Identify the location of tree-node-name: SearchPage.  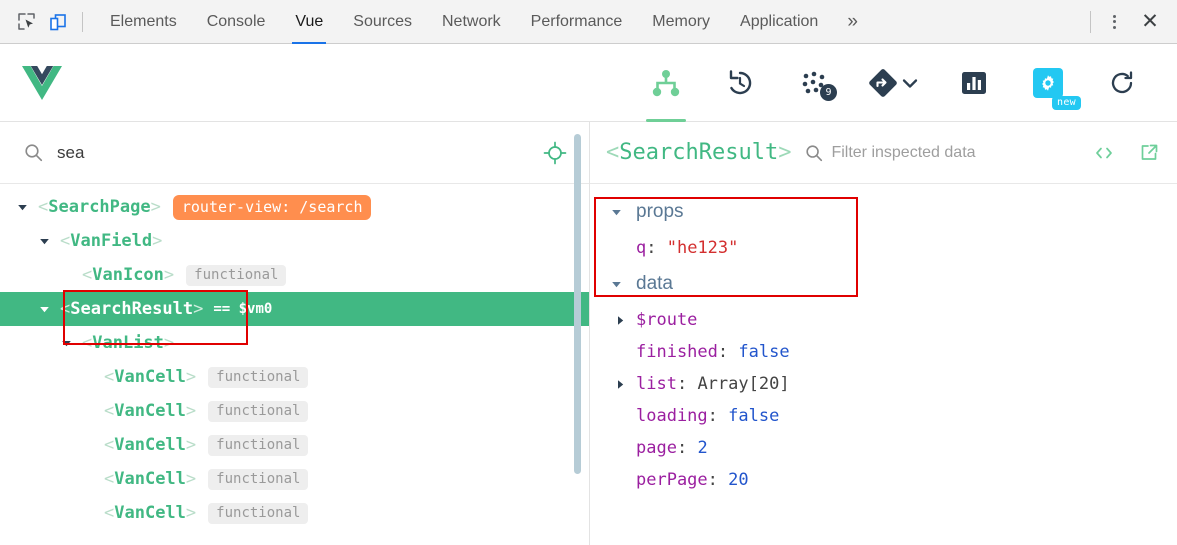
(99, 207).